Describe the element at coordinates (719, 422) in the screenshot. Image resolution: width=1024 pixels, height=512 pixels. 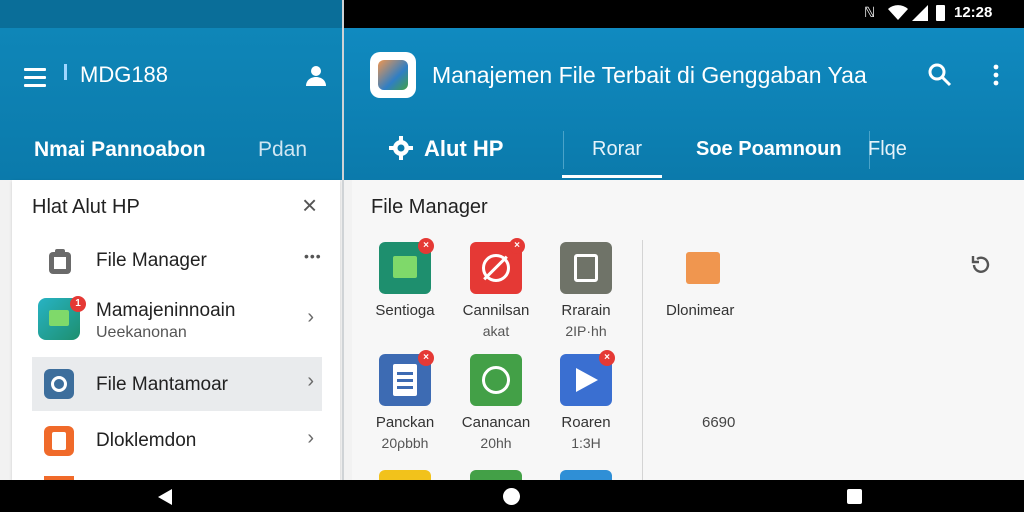
I see `side-value: 6690` at that location.